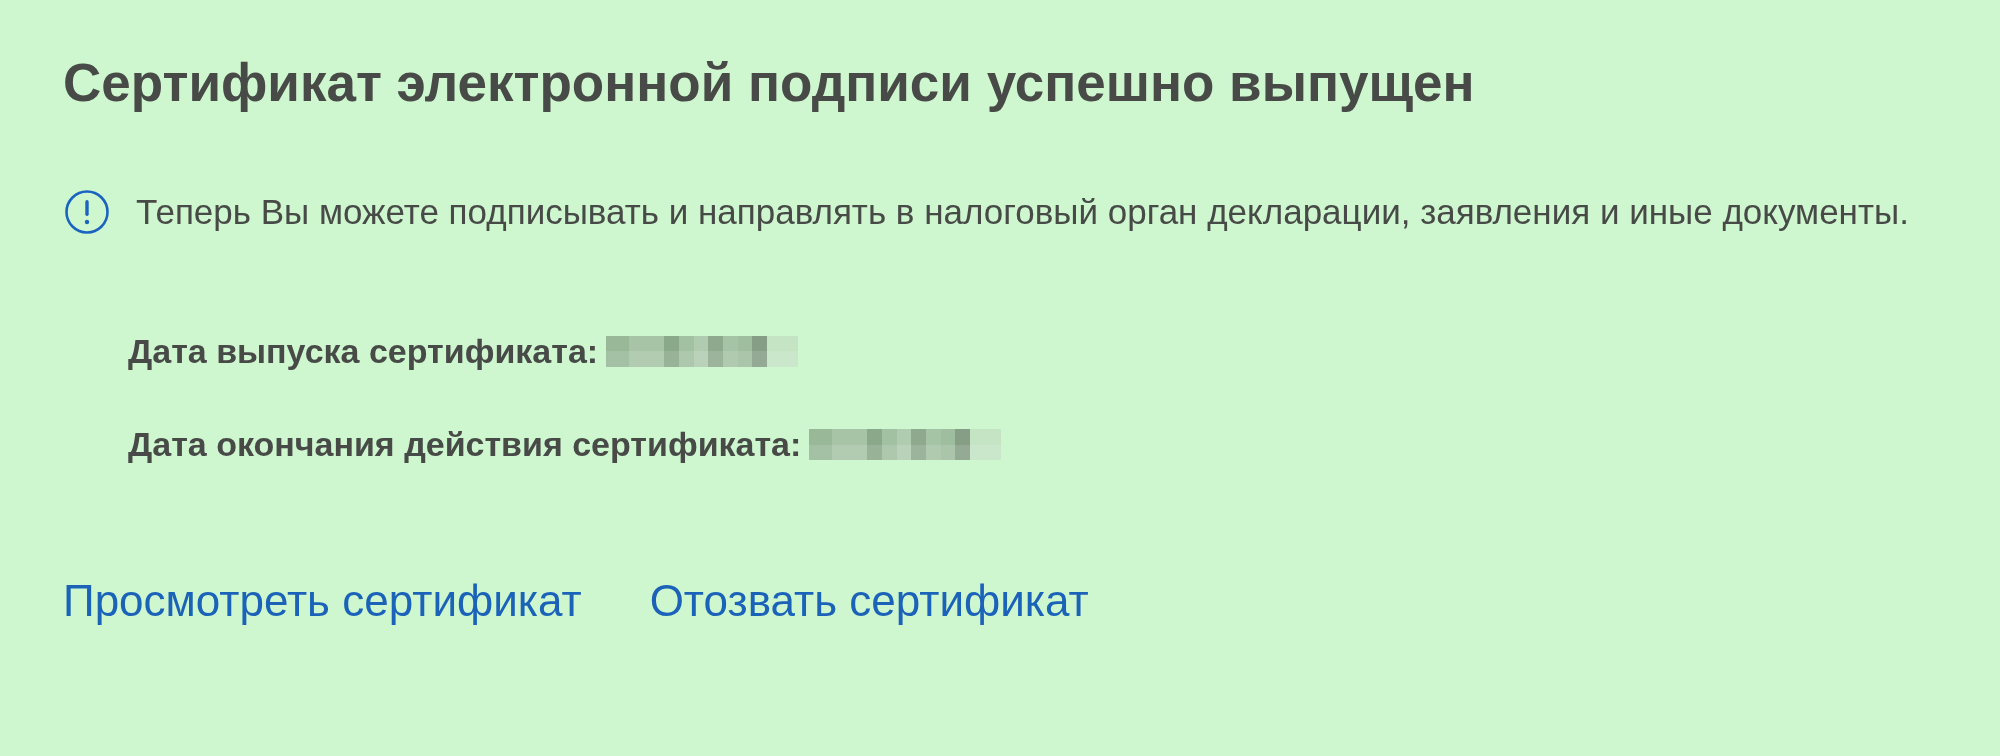 The image size is (2000, 756). I want to click on exclamation-circle-icon, so click(87, 212).